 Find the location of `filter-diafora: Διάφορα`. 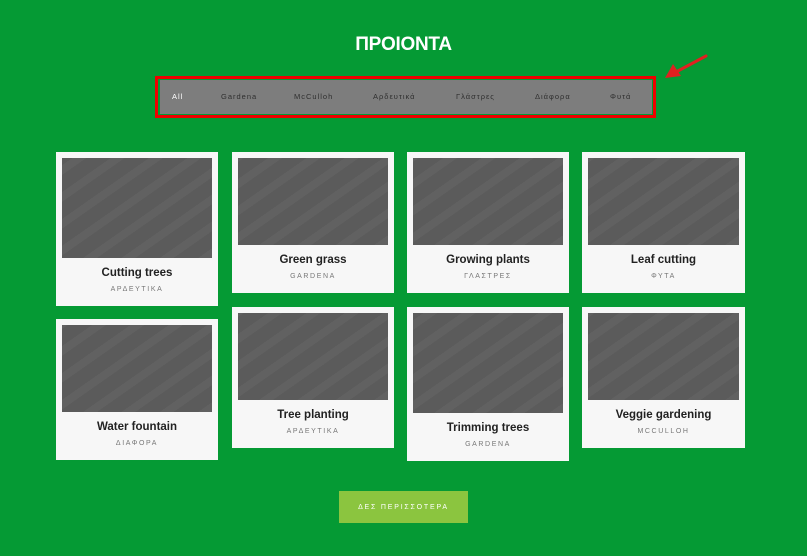

filter-diafora: Διάφορα is located at coordinates (553, 97).